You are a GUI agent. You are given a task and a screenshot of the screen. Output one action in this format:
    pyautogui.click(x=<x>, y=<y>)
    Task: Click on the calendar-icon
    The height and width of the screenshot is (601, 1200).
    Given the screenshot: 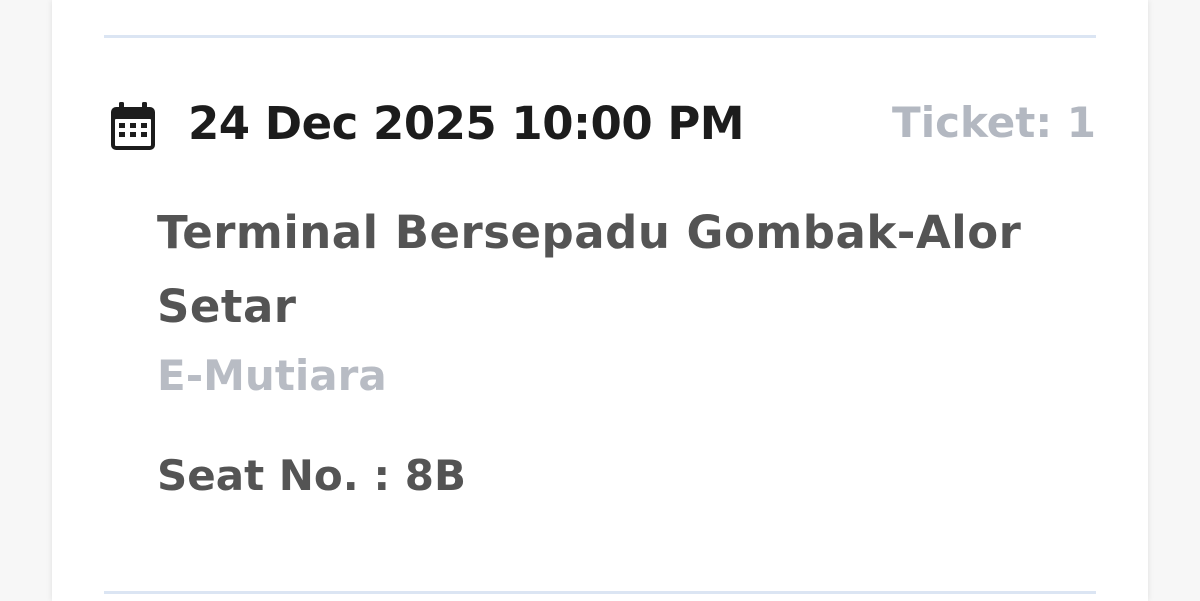 What is the action you would take?
    pyautogui.click(x=133, y=126)
    